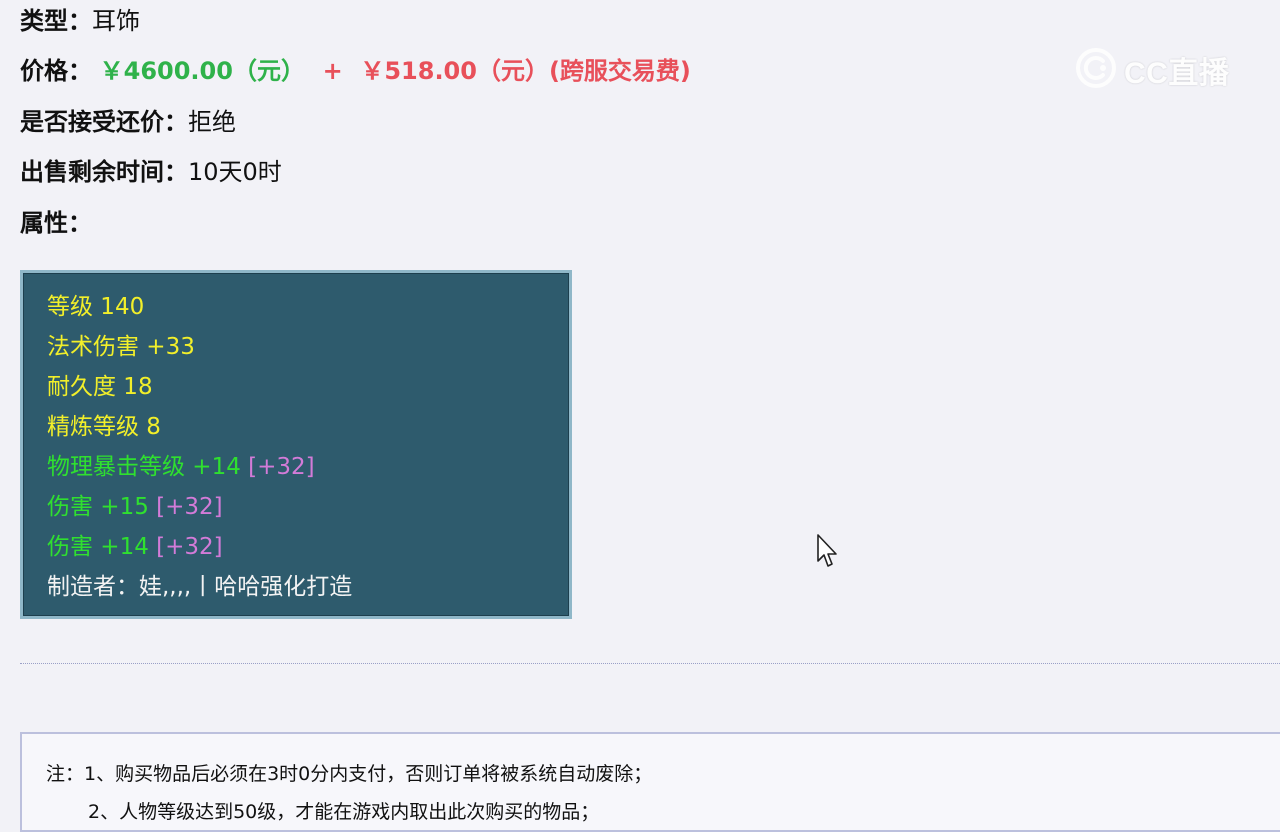  What do you see at coordinates (96, 307) in the screenshot?
I see `attr-level: 等级 140` at bounding box center [96, 307].